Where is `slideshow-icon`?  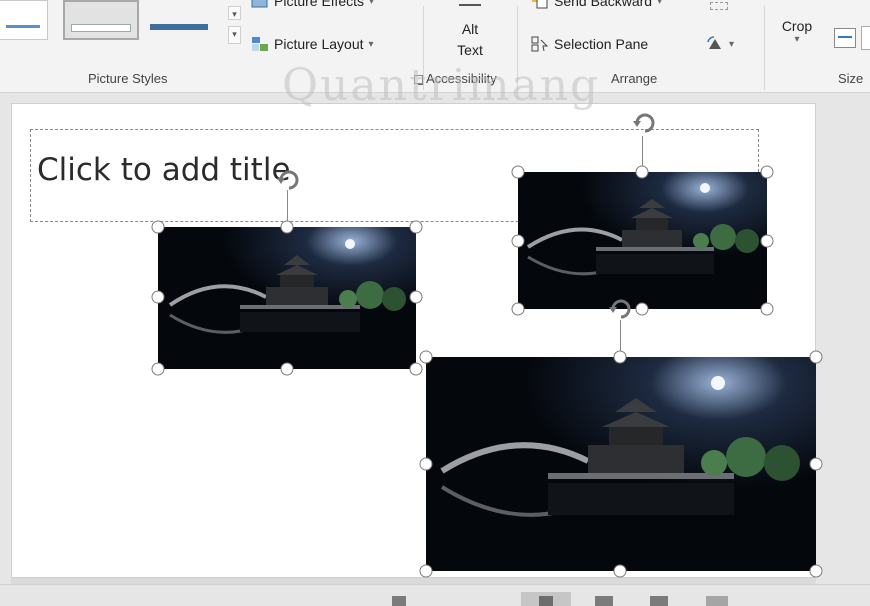 slideshow-icon is located at coordinates (717, 601).